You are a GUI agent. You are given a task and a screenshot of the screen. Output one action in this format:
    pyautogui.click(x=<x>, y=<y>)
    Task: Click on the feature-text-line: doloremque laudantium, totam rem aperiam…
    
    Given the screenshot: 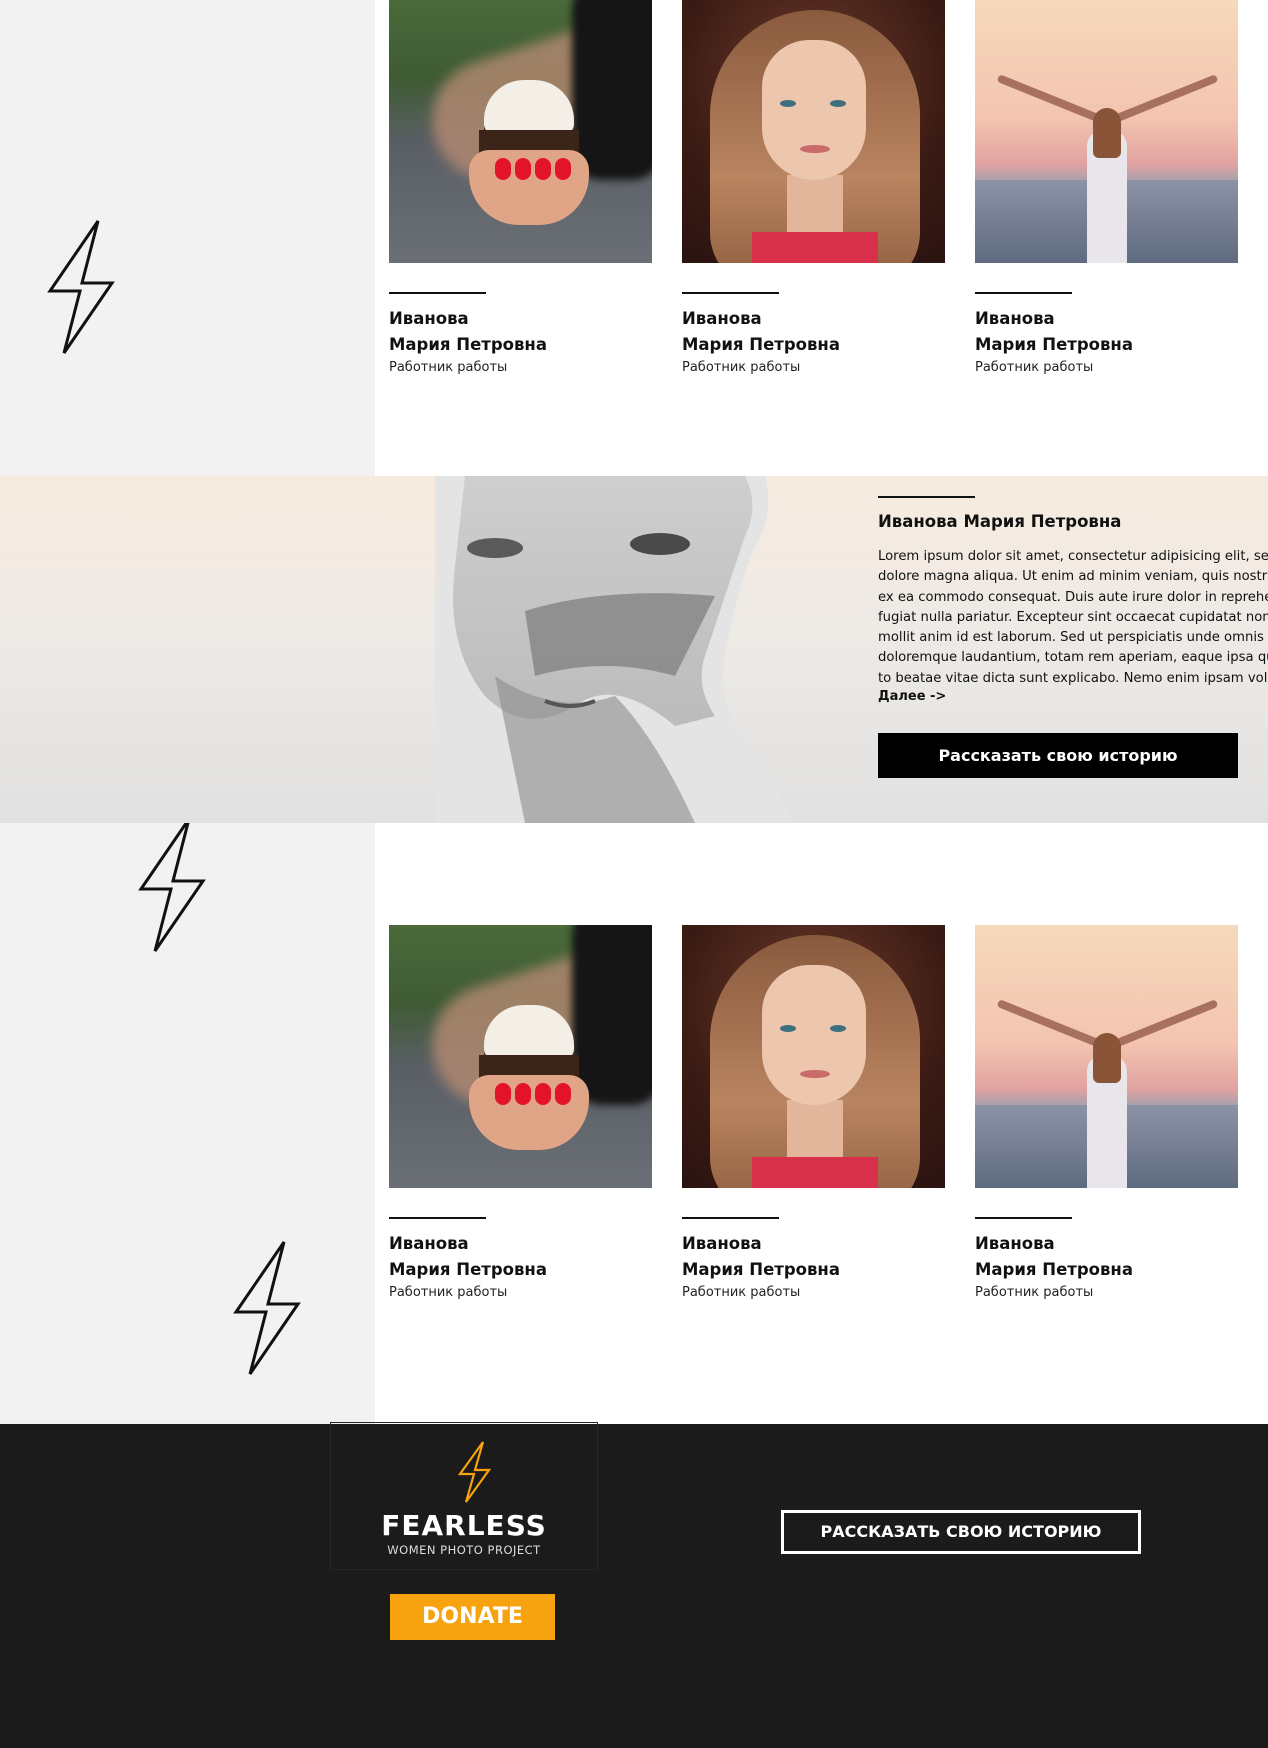 What is the action you would take?
    pyautogui.click(x=1073, y=658)
    